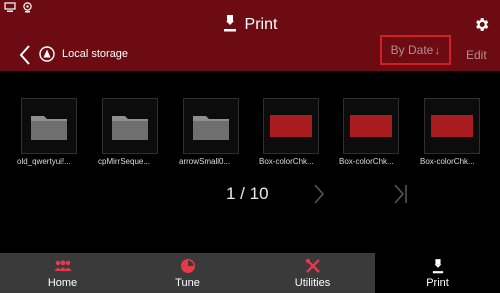 Image resolution: width=500 pixels, height=293 pixels. I want to click on location-bar: Local storage By Date ↓ Edit, so click(250, 53).